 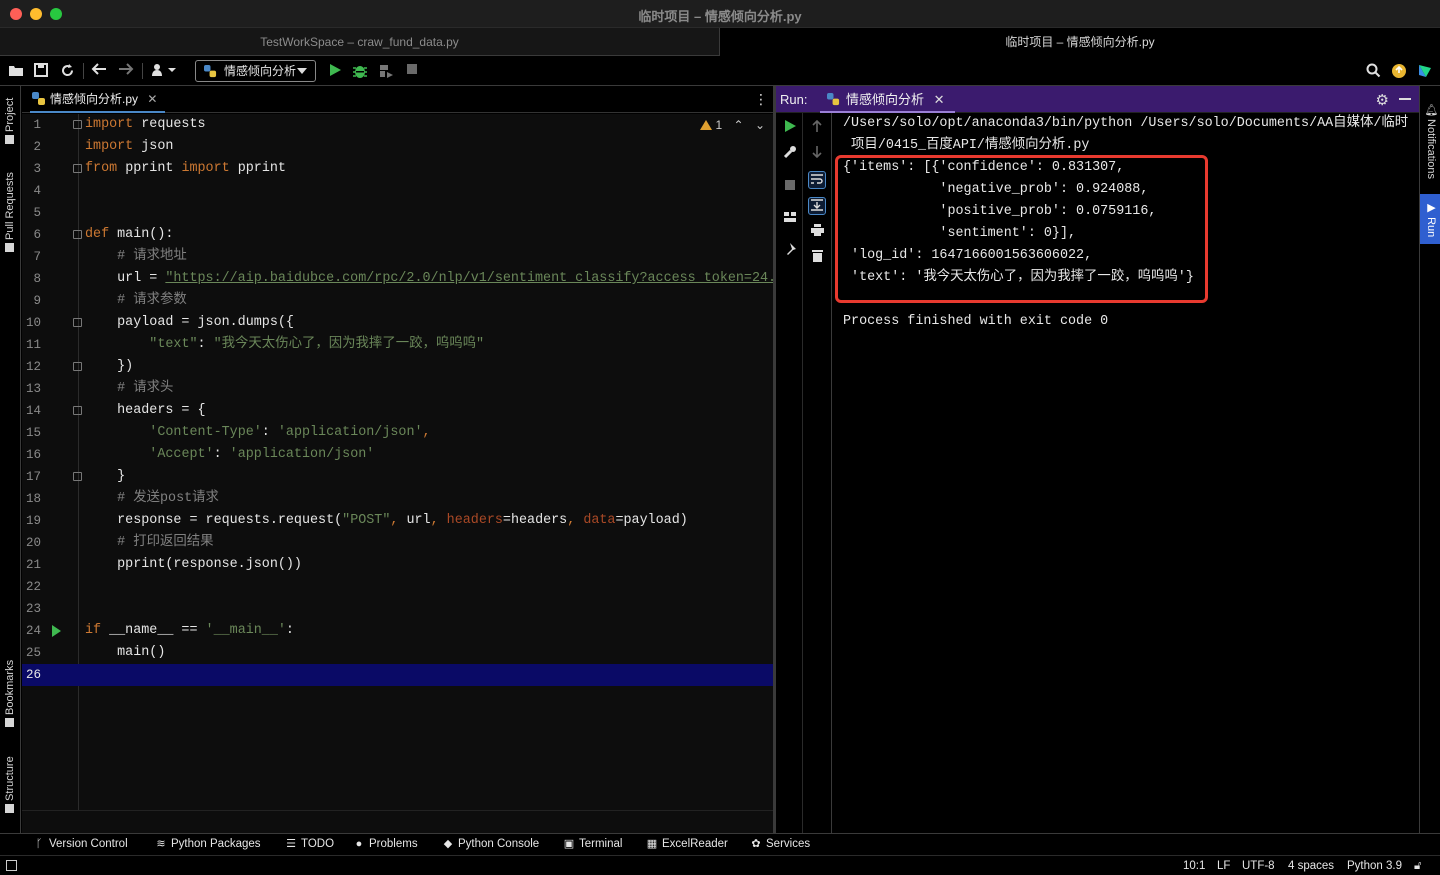 What do you see at coordinates (1399, 71) in the screenshot?
I see `updates-icon` at bounding box center [1399, 71].